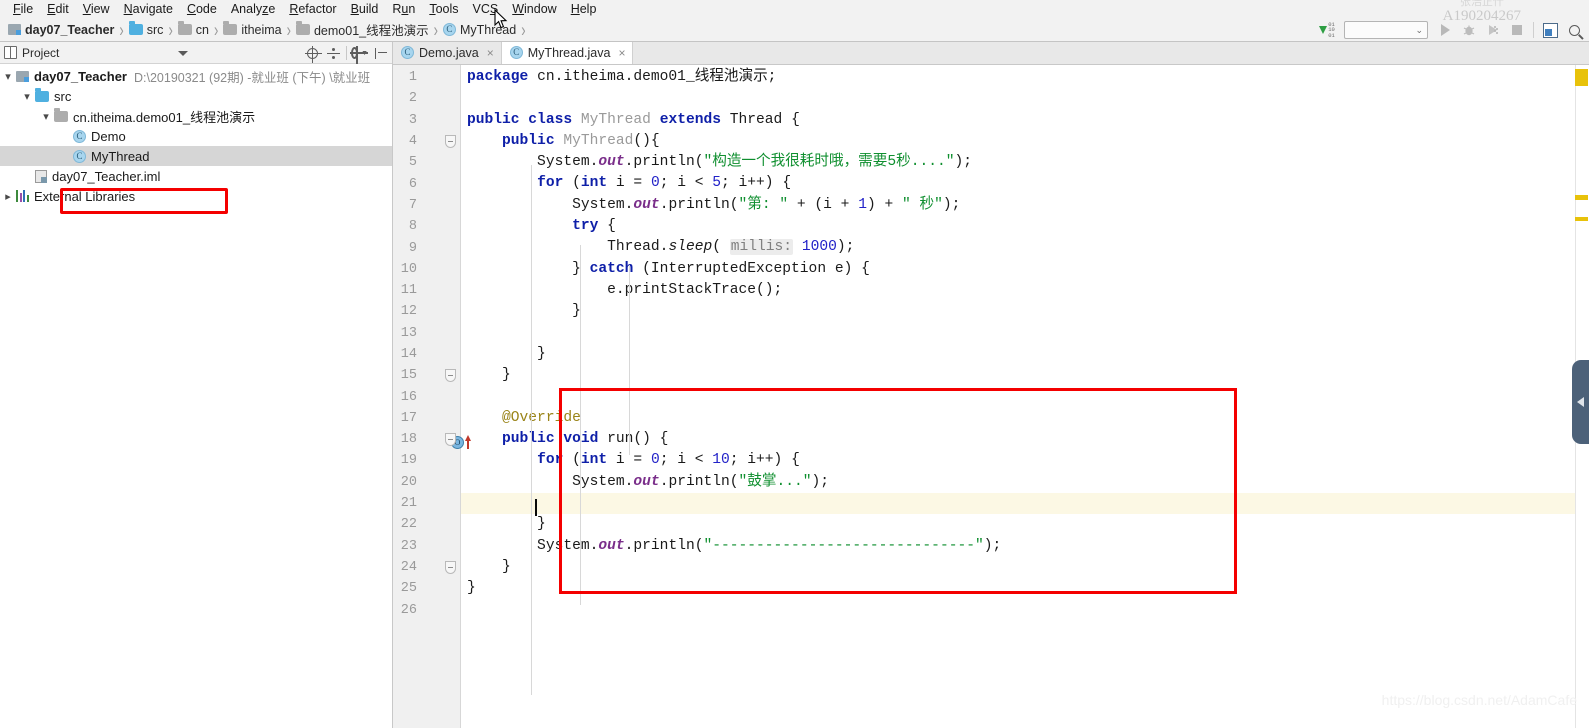 Image resolution: width=1589 pixels, height=728 pixels. Describe the element at coordinates (1517, 30) in the screenshot. I see `stop-icon` at that location.